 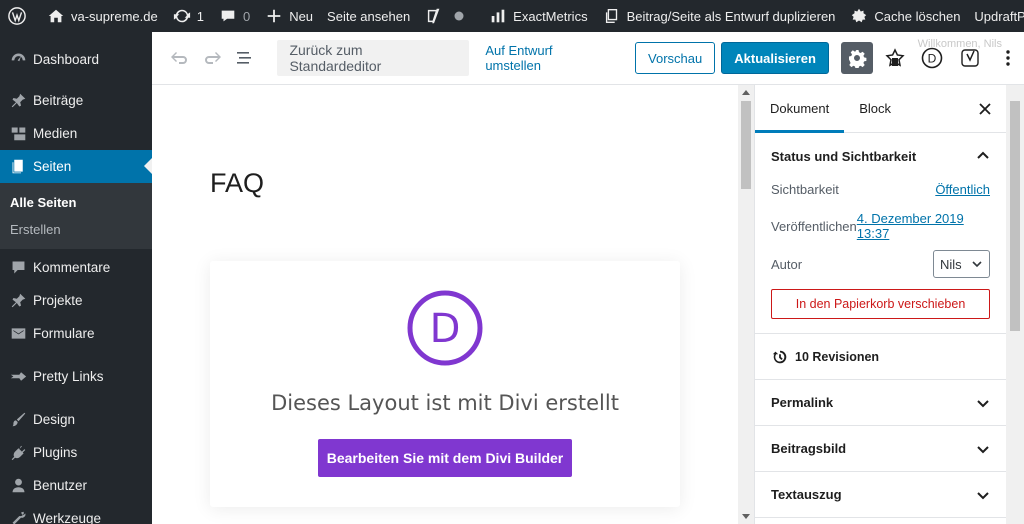 I want to click on greeting-text: Willkommen, Nils, so click(x=959, y=44).